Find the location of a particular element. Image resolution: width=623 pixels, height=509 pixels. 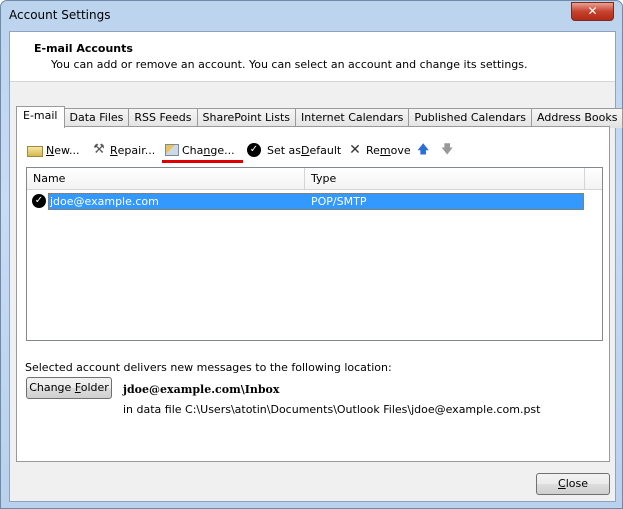

column-header-name: Name is located at coordinates (49, 178).